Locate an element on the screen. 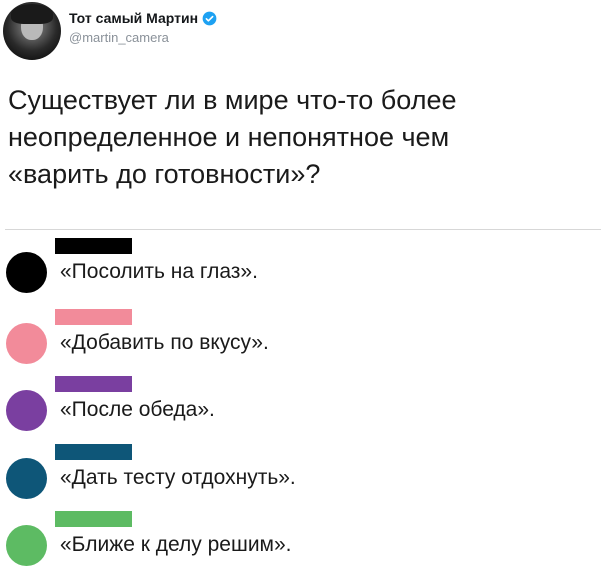 This screenshot has height=579, width=610. legend-item: «Дать тесту отдохнуть». is located at coordinates (300, 477).